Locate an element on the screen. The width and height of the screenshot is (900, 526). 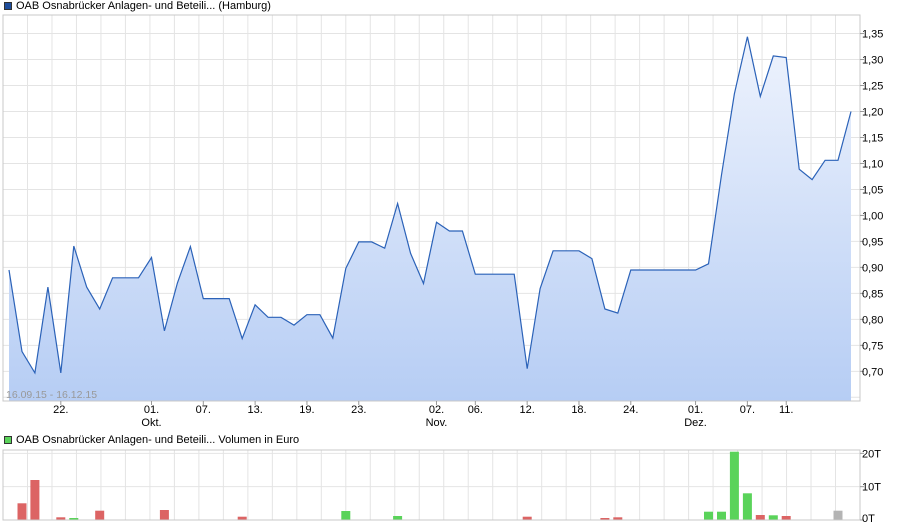
price-y-tick-label: 0,70 is located at coordinates (872, 372).